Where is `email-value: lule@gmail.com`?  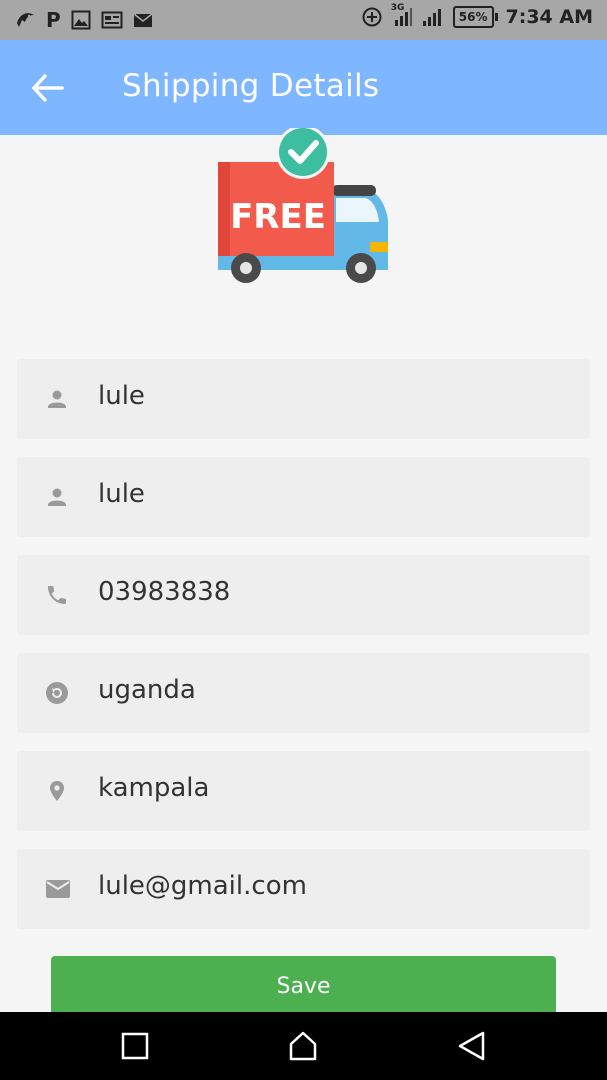 email-value: lule@gmail.com is located at coordinates (202, 886).